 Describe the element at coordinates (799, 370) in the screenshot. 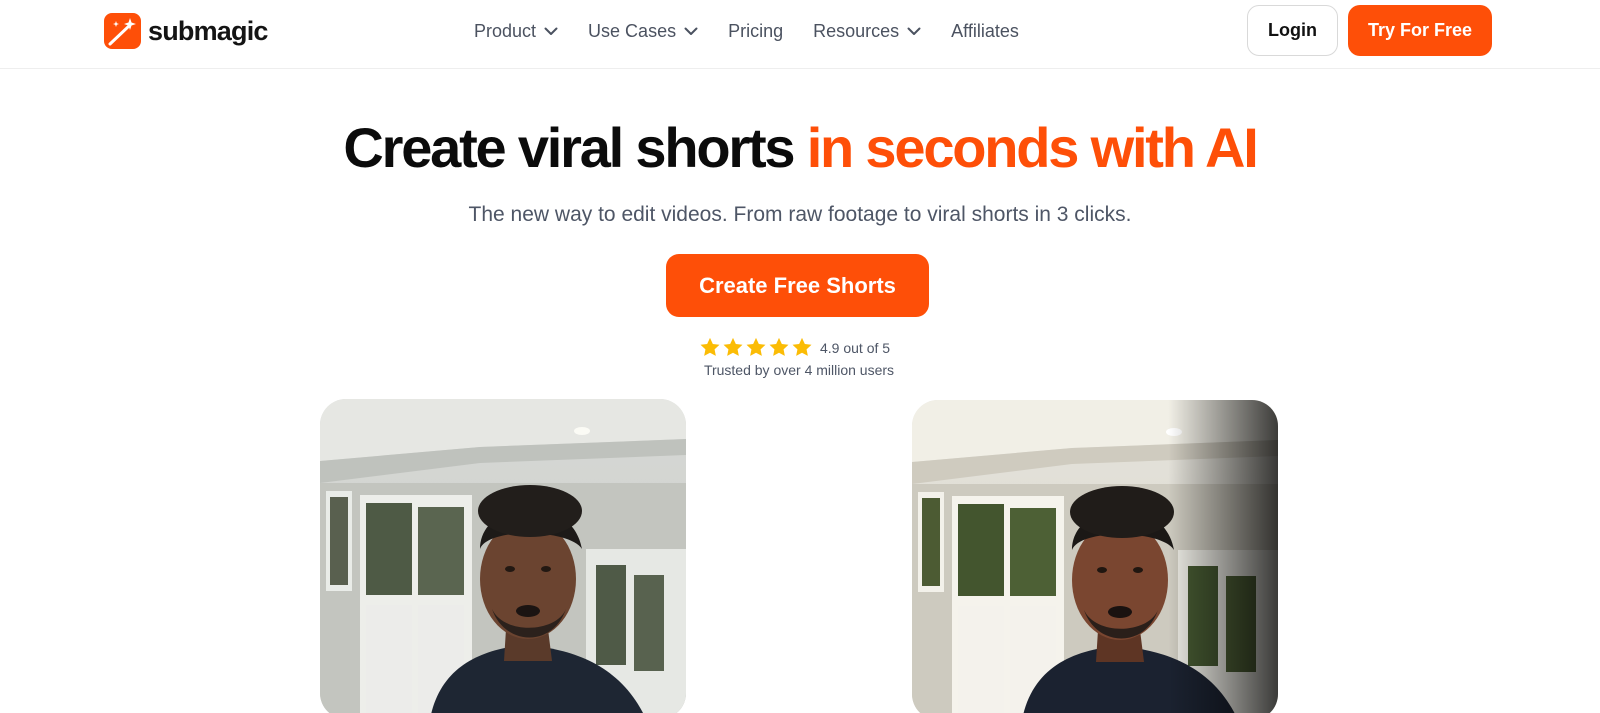

I see `trusted-by-text: Trusted by over 4 million users` at that location.